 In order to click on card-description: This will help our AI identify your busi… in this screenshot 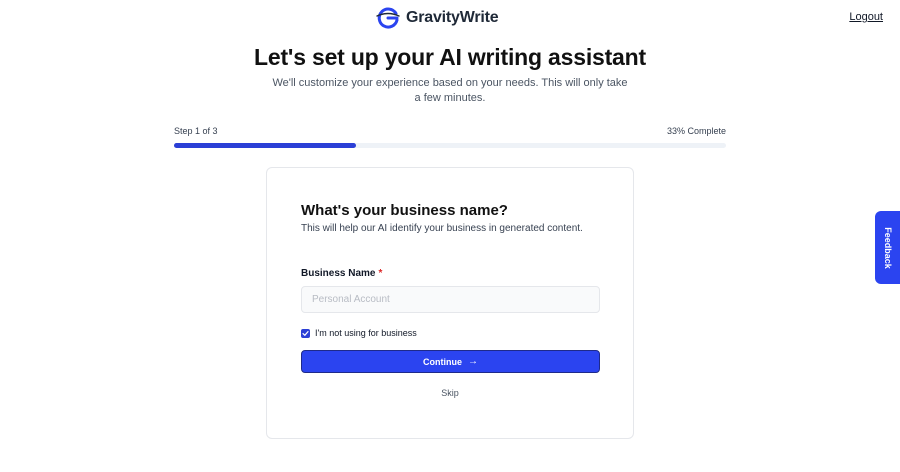, I will do `click(442, 228)`.